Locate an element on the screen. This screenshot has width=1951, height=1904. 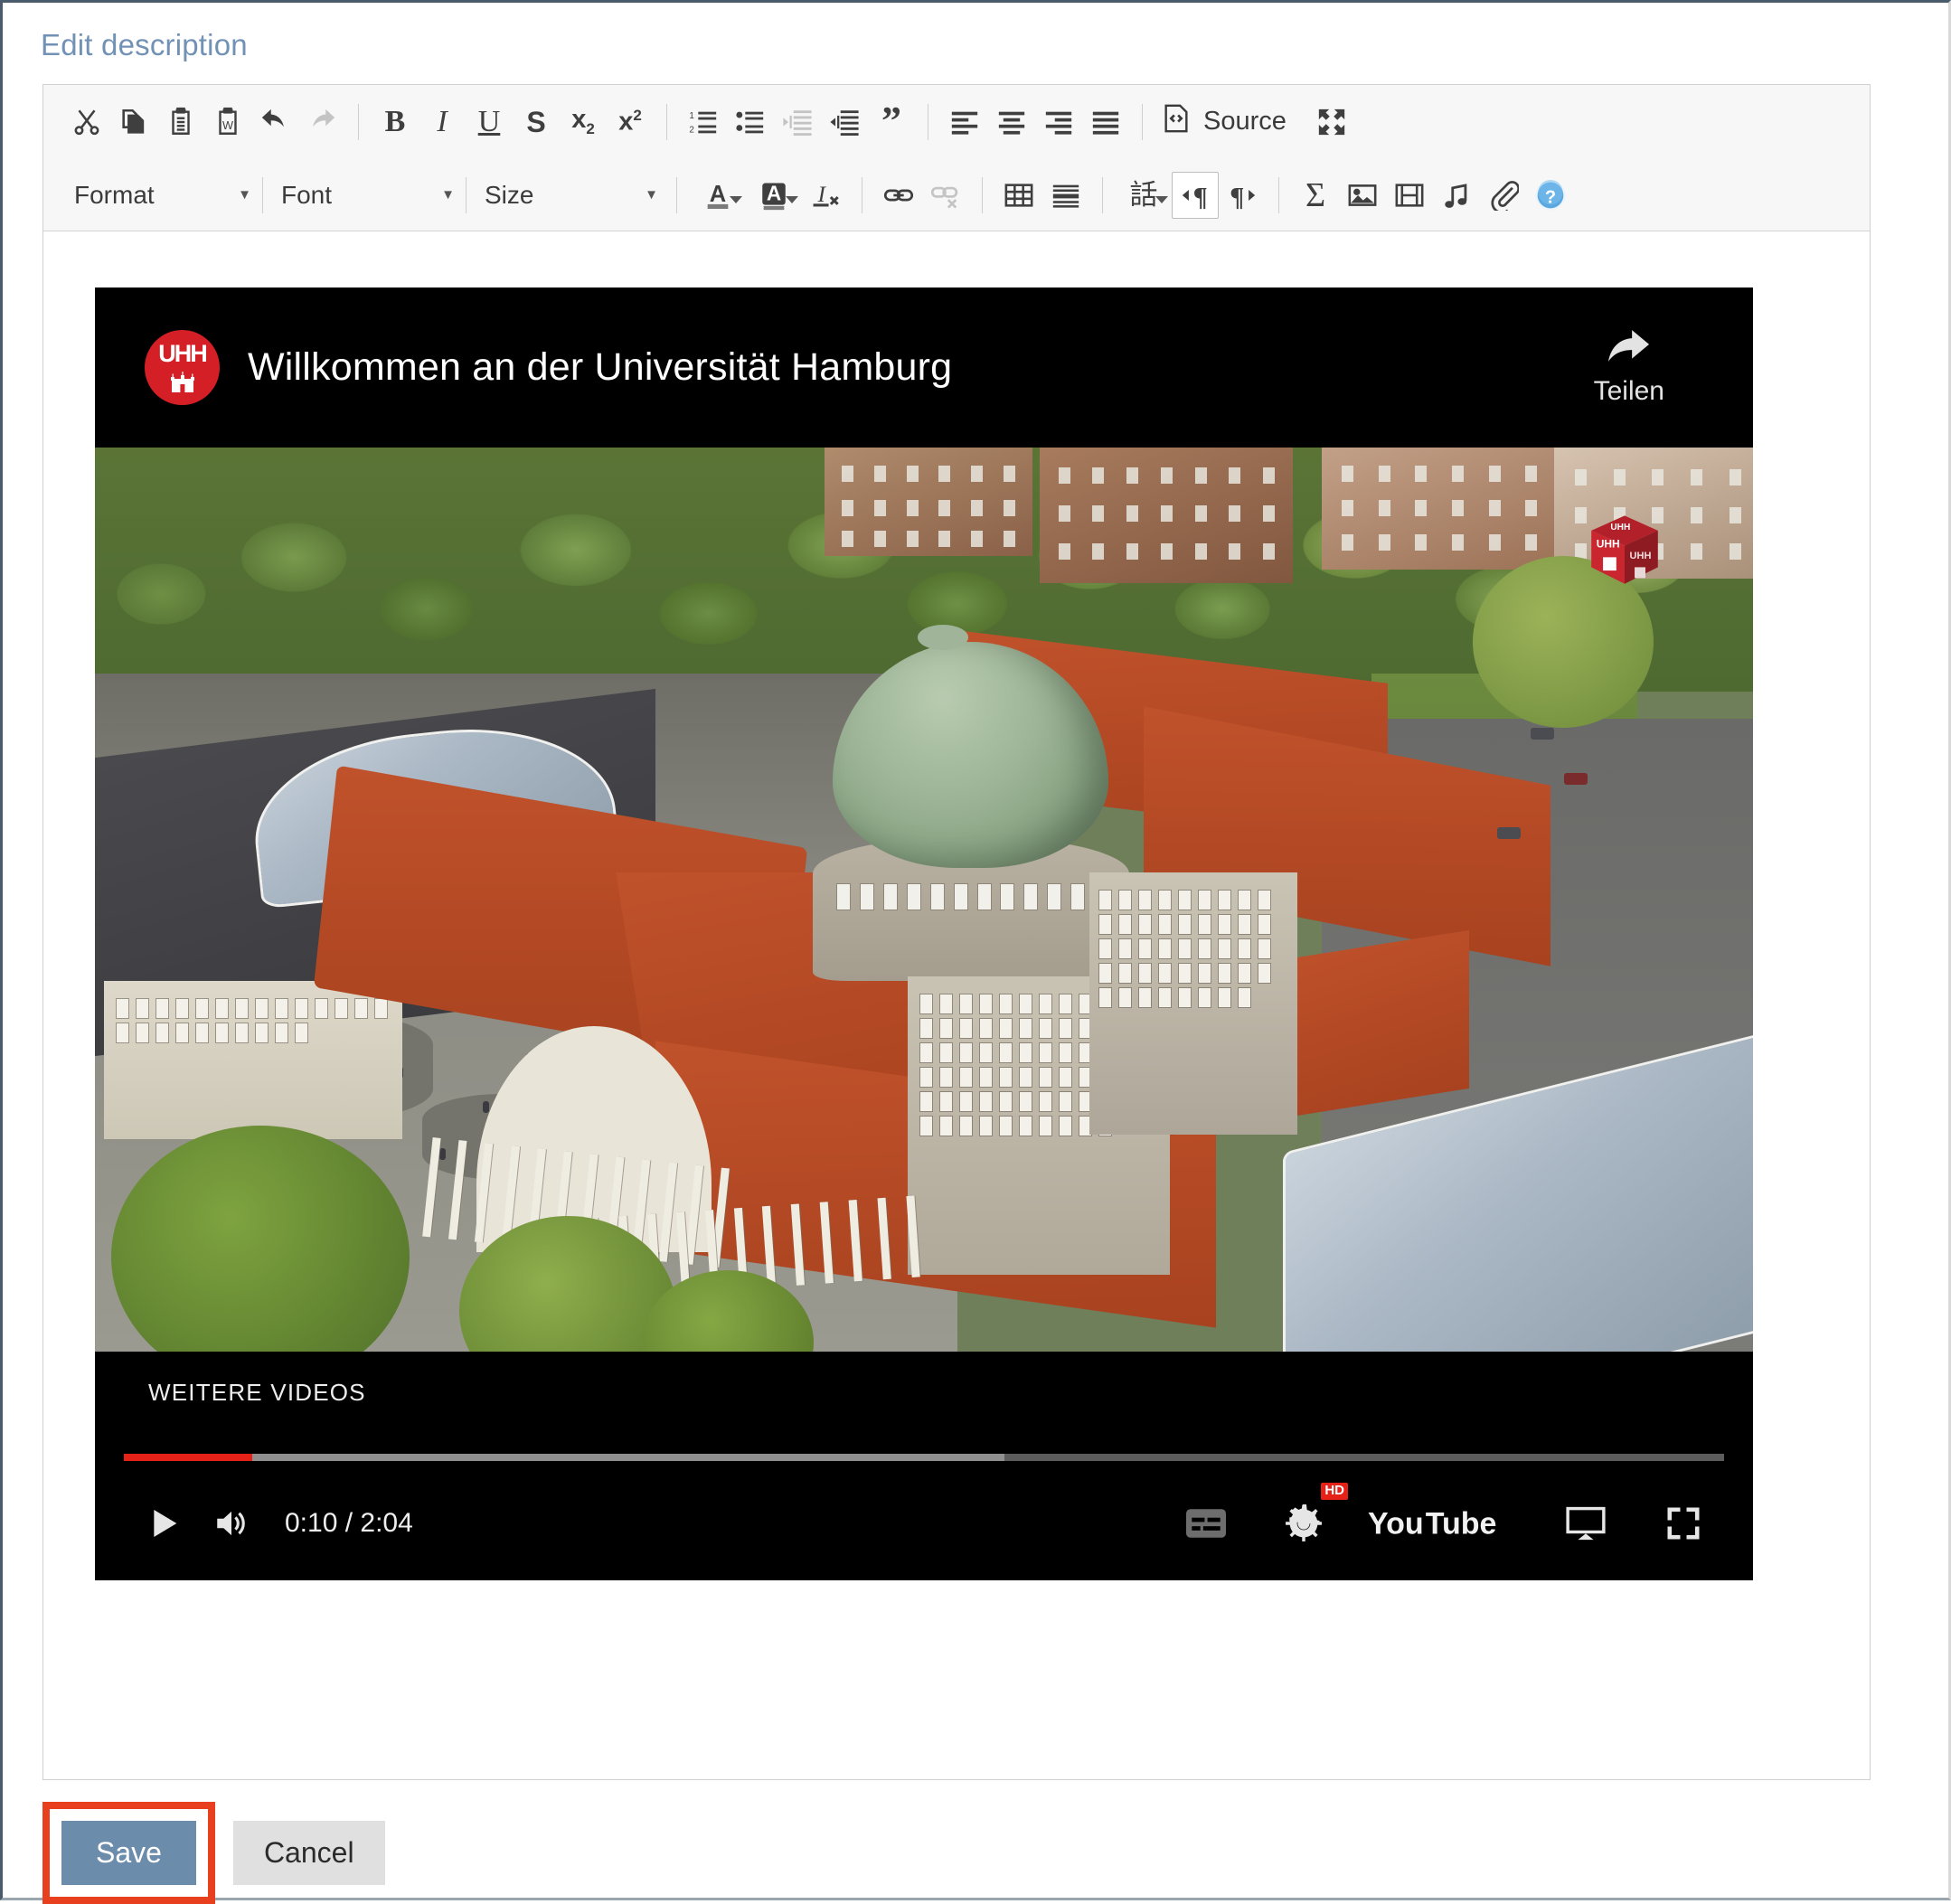
toolbar-row-1: W B I U S x2 x2 1 2 ” Source is located at coordinates (957, 121).